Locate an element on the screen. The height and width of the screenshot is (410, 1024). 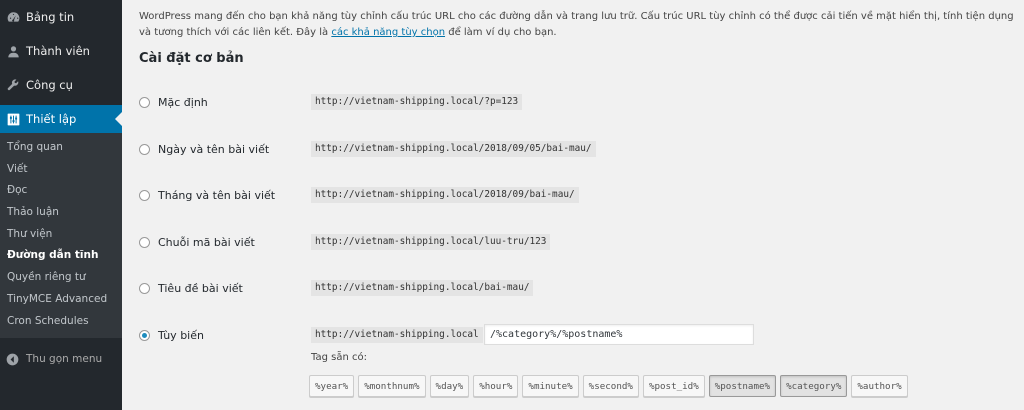
option-numeric: Chuỗi mã bài viết is located at coordinates (197, 242).